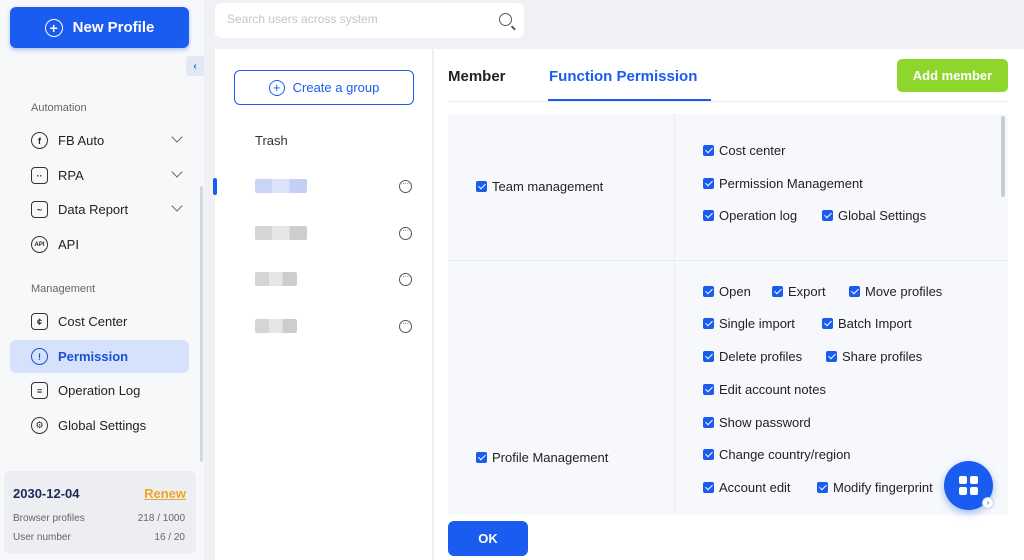 The height and width of the screenshot is (560, 1024). I want to click on checkbox-label: Open, so click(735, 291).